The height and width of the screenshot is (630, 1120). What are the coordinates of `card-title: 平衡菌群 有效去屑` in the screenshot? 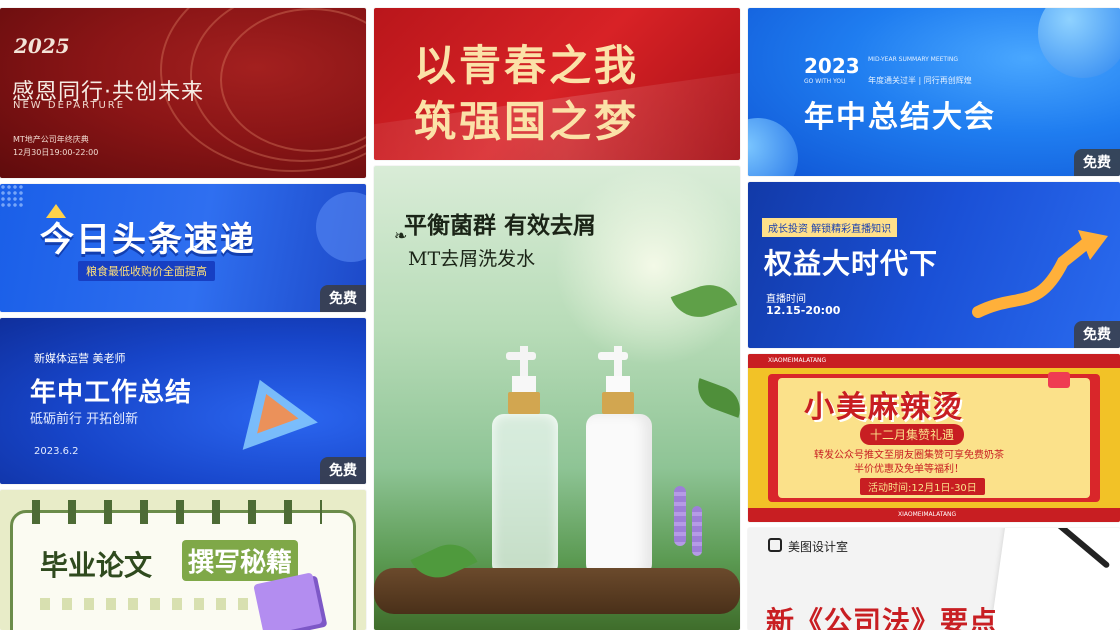 It's located at (500, 225).